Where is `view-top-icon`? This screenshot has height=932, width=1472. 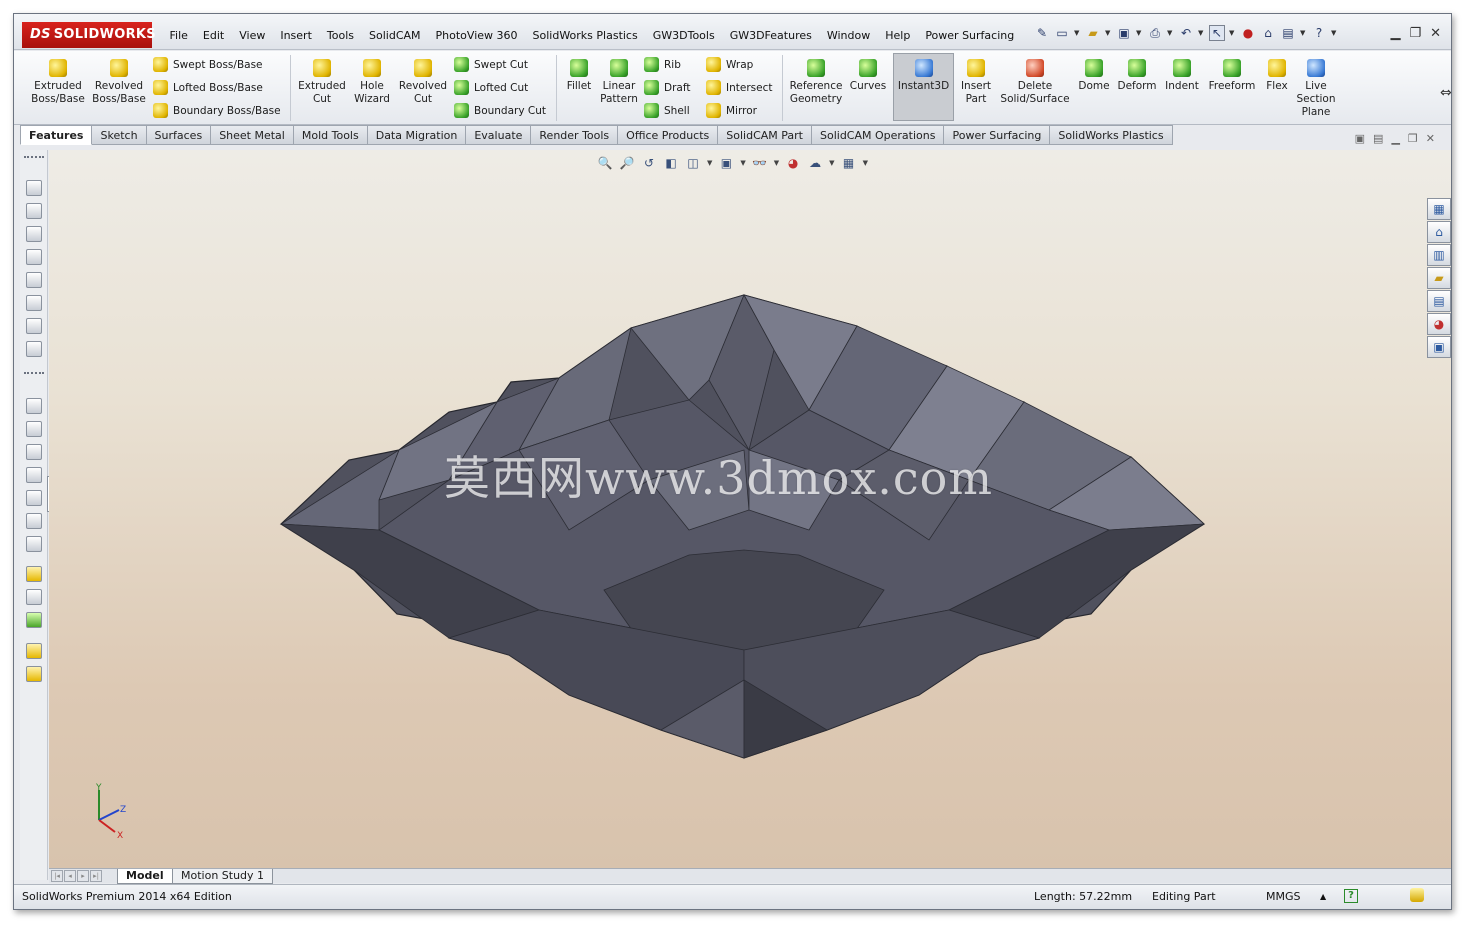 view-top-icon is located at coordinates (34, 498).